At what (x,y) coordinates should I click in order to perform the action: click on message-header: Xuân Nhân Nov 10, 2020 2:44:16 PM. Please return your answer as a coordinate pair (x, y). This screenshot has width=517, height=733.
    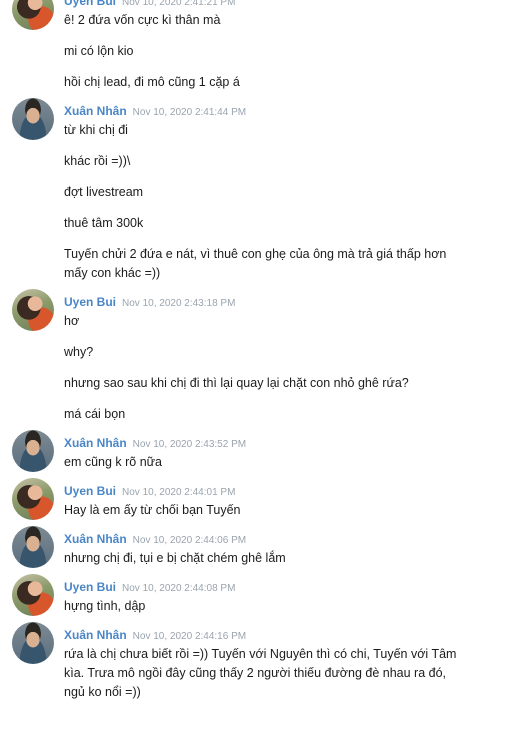
    Looking at the image, I should click on (261, 632).